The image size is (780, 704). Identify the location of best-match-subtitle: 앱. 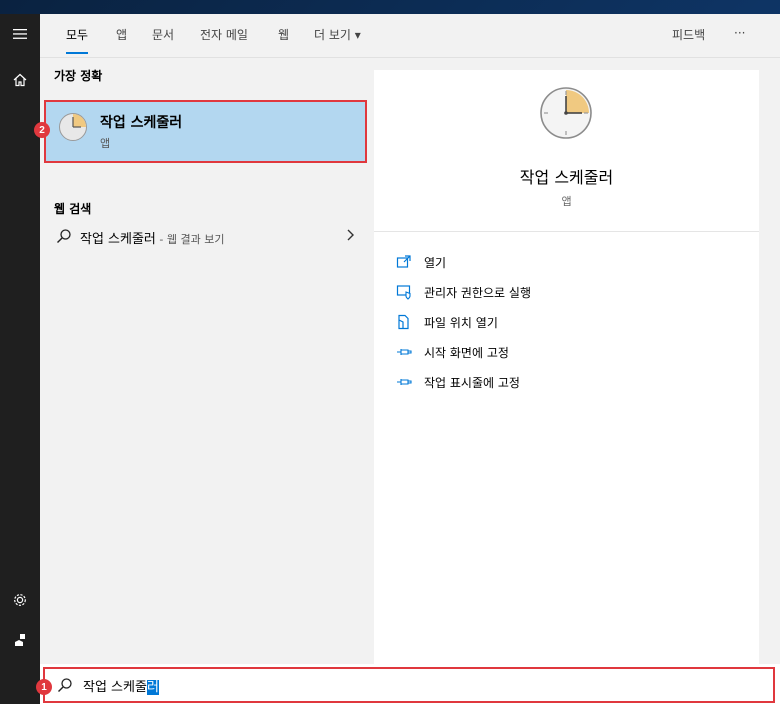
(105, 143).